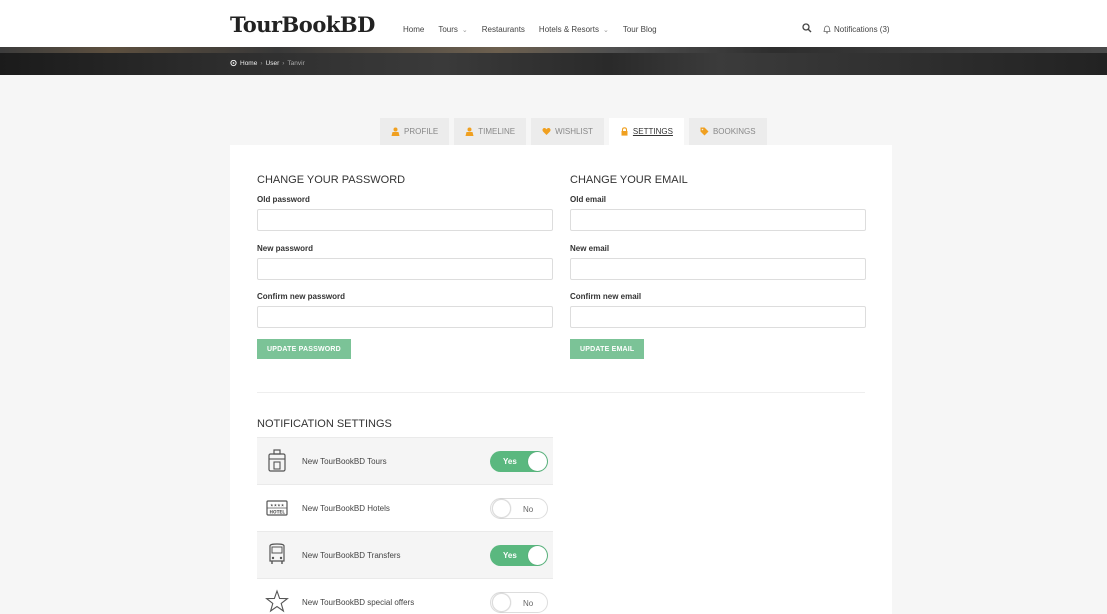 This screenshot has width=1107, height=614. I want to click on luggage-icon, so click(277, 460).